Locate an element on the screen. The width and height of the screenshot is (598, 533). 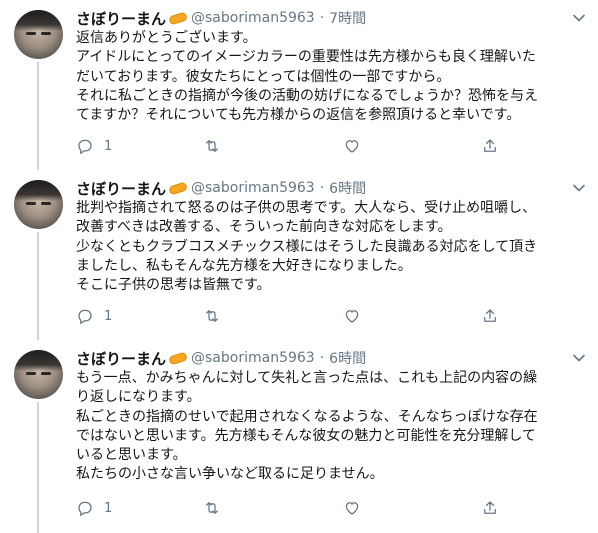
timestamp: 7時間 is located at coordinates (347, 18).